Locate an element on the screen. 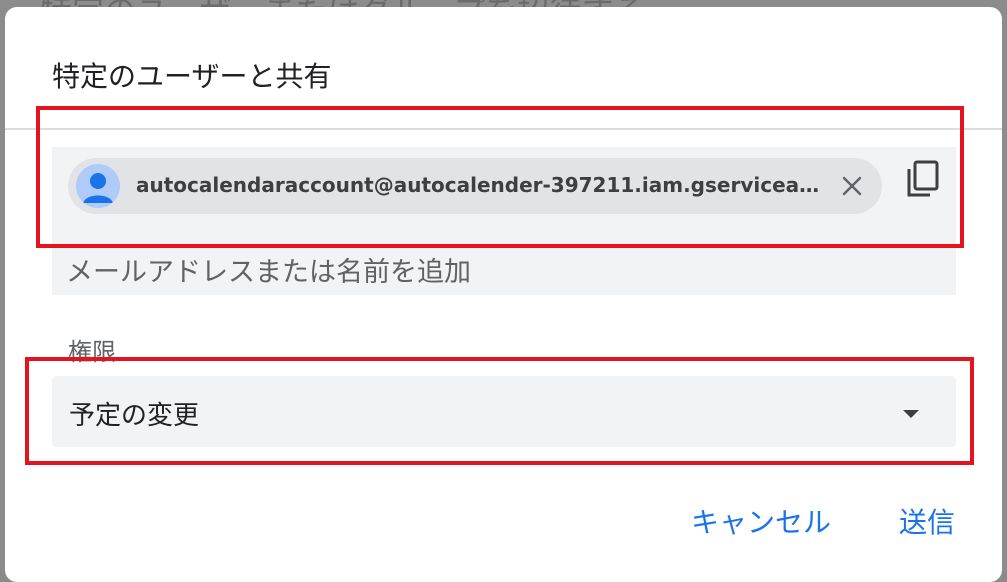 The height and width of the screenshot is (582, 1007). send-button: 送信 is located at coordinates (927, 521).